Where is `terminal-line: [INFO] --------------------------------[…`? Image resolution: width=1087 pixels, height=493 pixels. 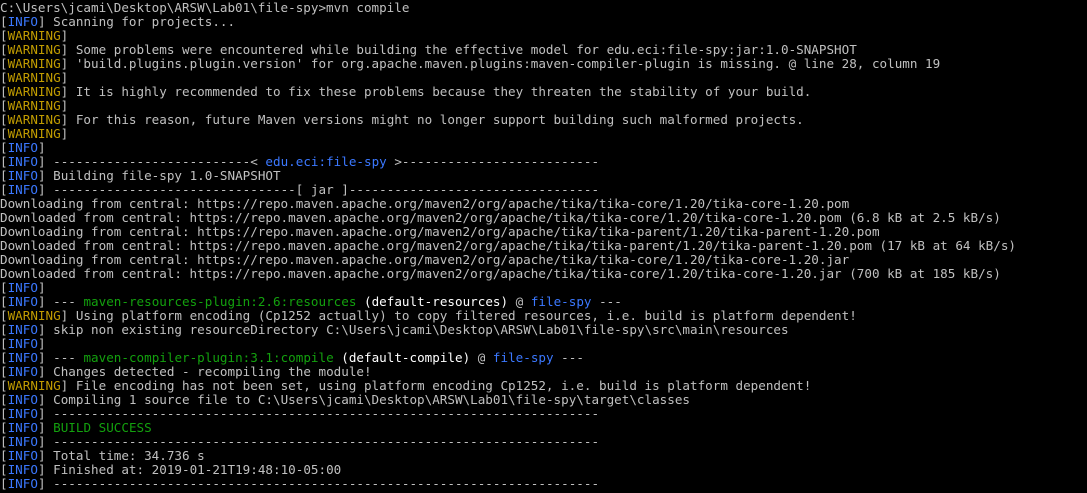 terminal-line: [INFO] --------------------------------[… is located at coordinates (543, 190).